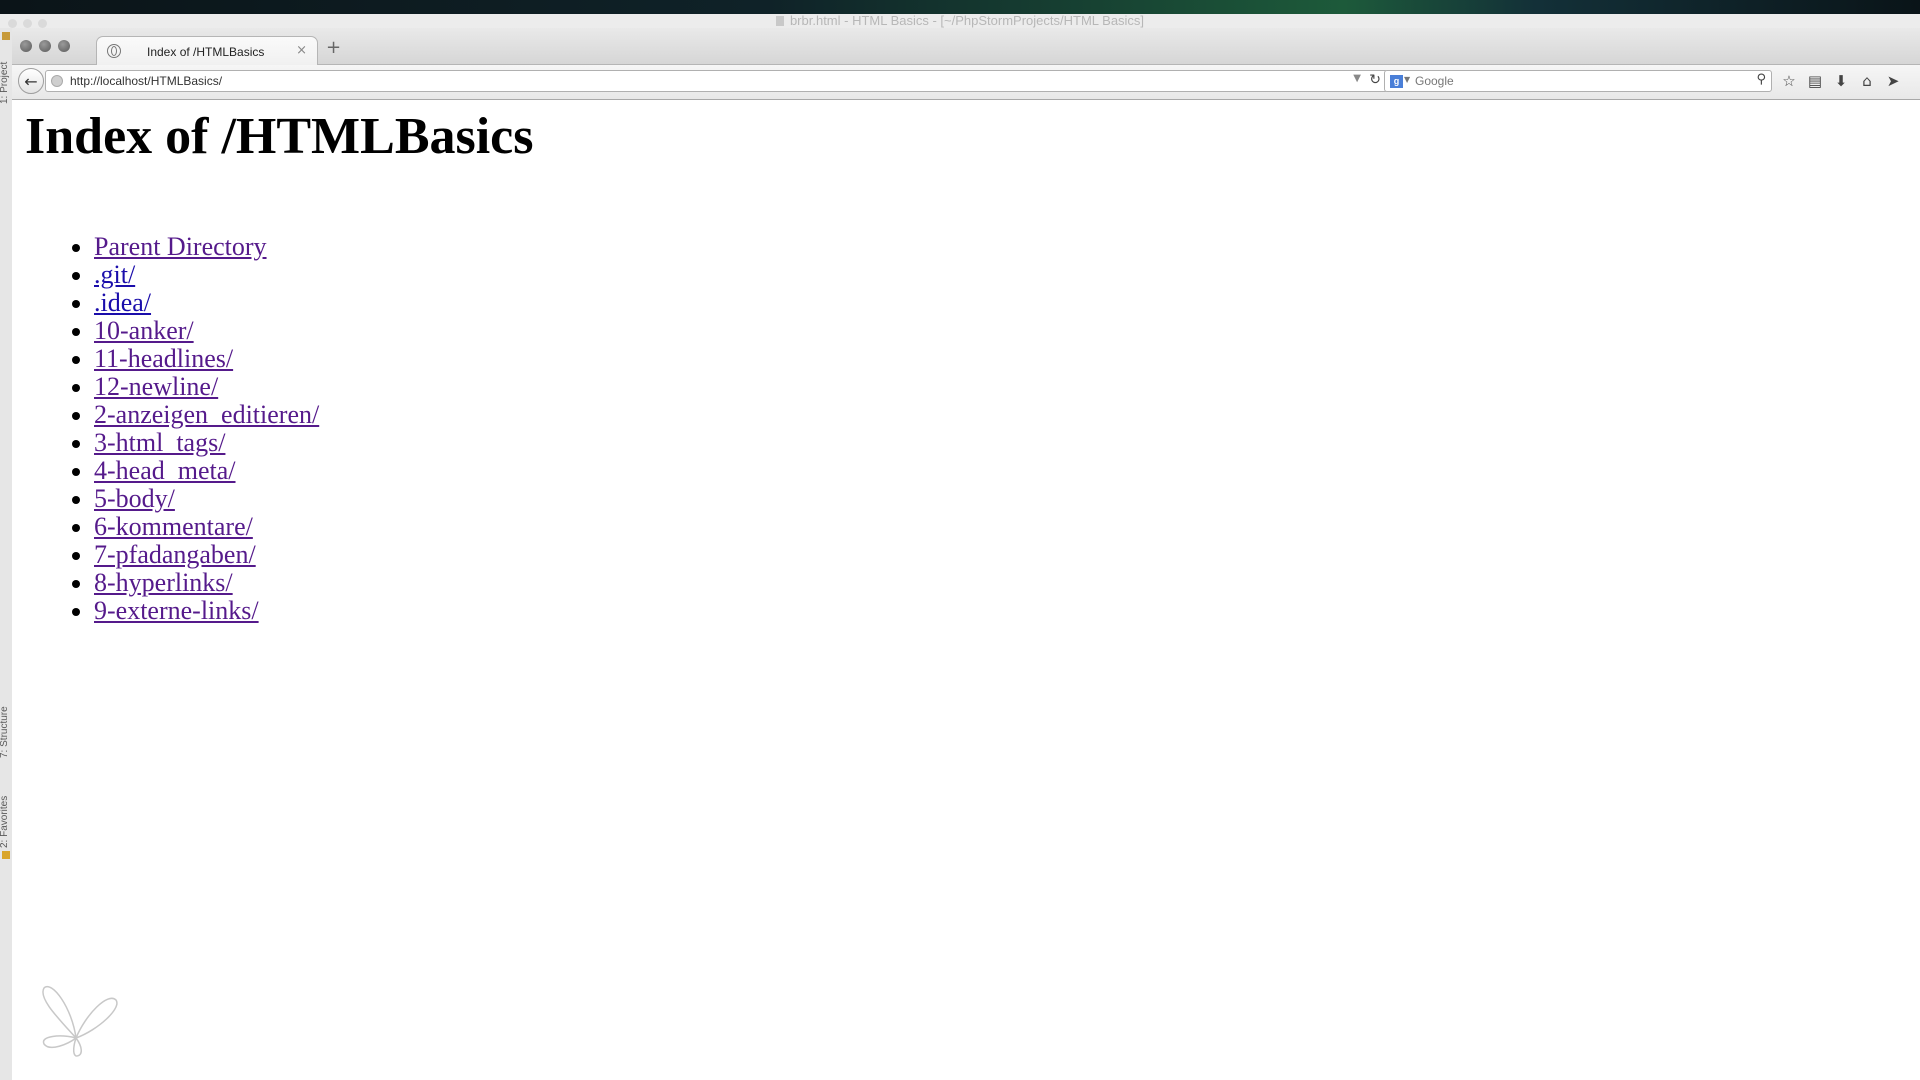 This screenshot has width=1920, height=1080. What do you see at coordinates (180, 246) in the screenshot?
I see `link-parent-directory: Parent Directory` at bounding box center [180, 246].